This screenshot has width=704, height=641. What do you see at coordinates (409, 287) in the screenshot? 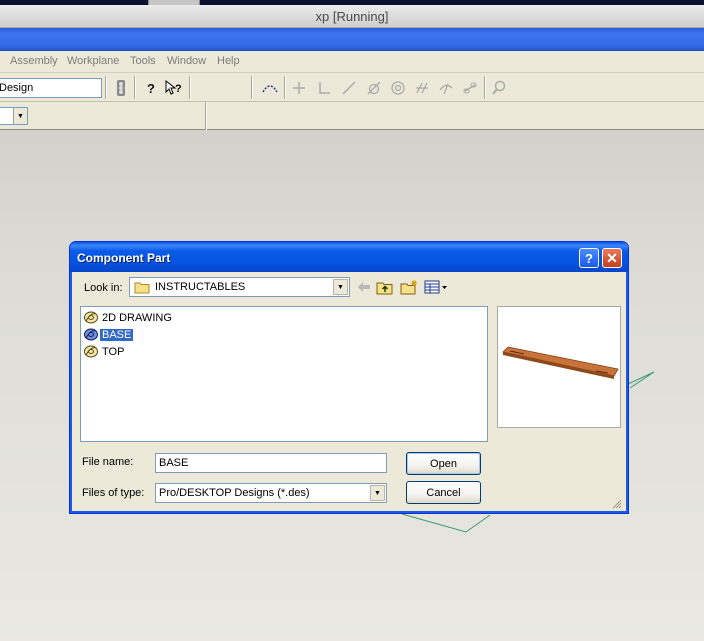
I see `new-folder-icon` at bounding box center [409, 287].